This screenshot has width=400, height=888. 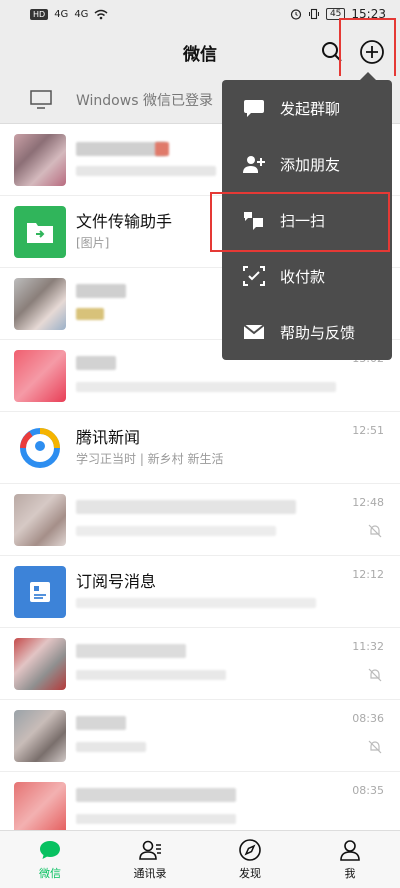 I want to click on chat-preview: [图片], so click(x=93, y=243).